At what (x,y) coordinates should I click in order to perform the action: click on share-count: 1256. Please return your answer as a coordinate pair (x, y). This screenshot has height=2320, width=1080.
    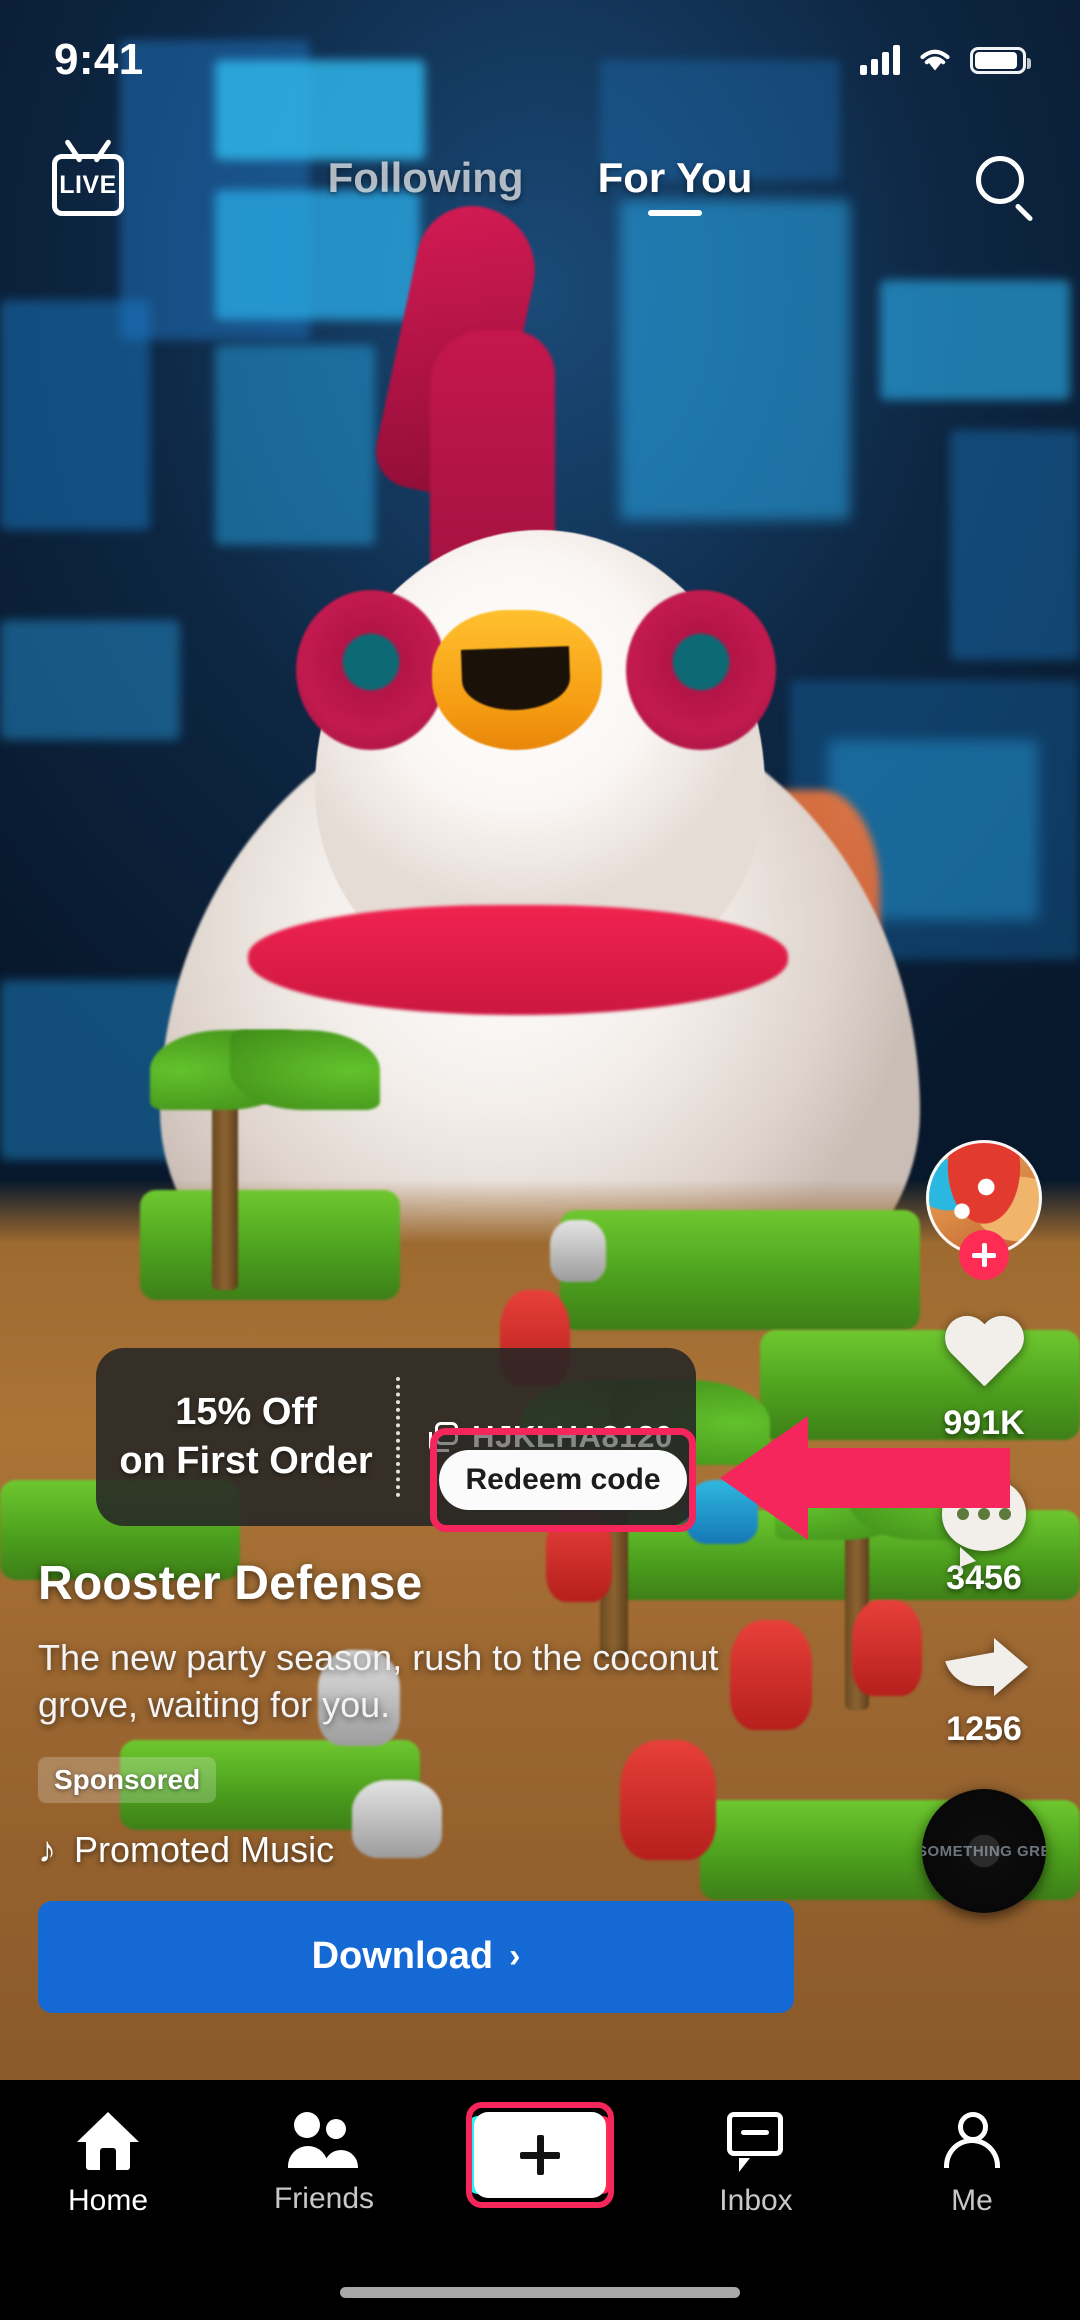
    Looking at the image, I should click on (984, 1729).